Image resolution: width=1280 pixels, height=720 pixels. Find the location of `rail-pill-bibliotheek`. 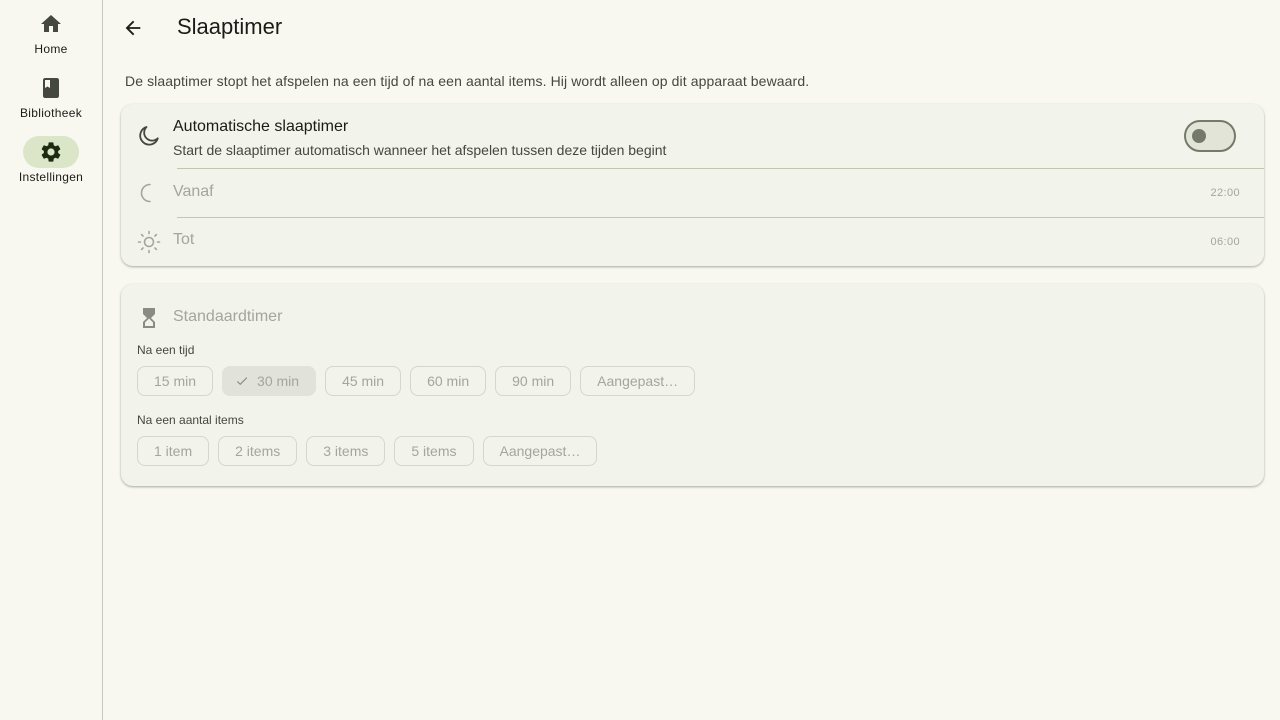

rail-pill-bibliotheek is located at coordinates (51, 88).